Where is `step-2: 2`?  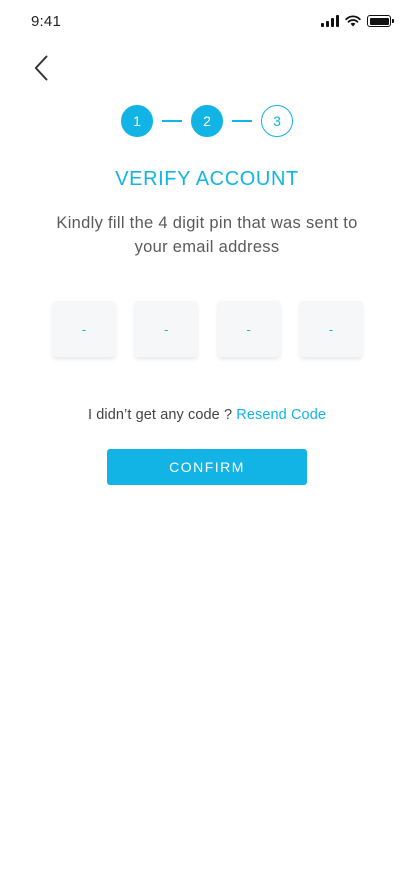
step-2: 2 is located at coordinates (207, 121).